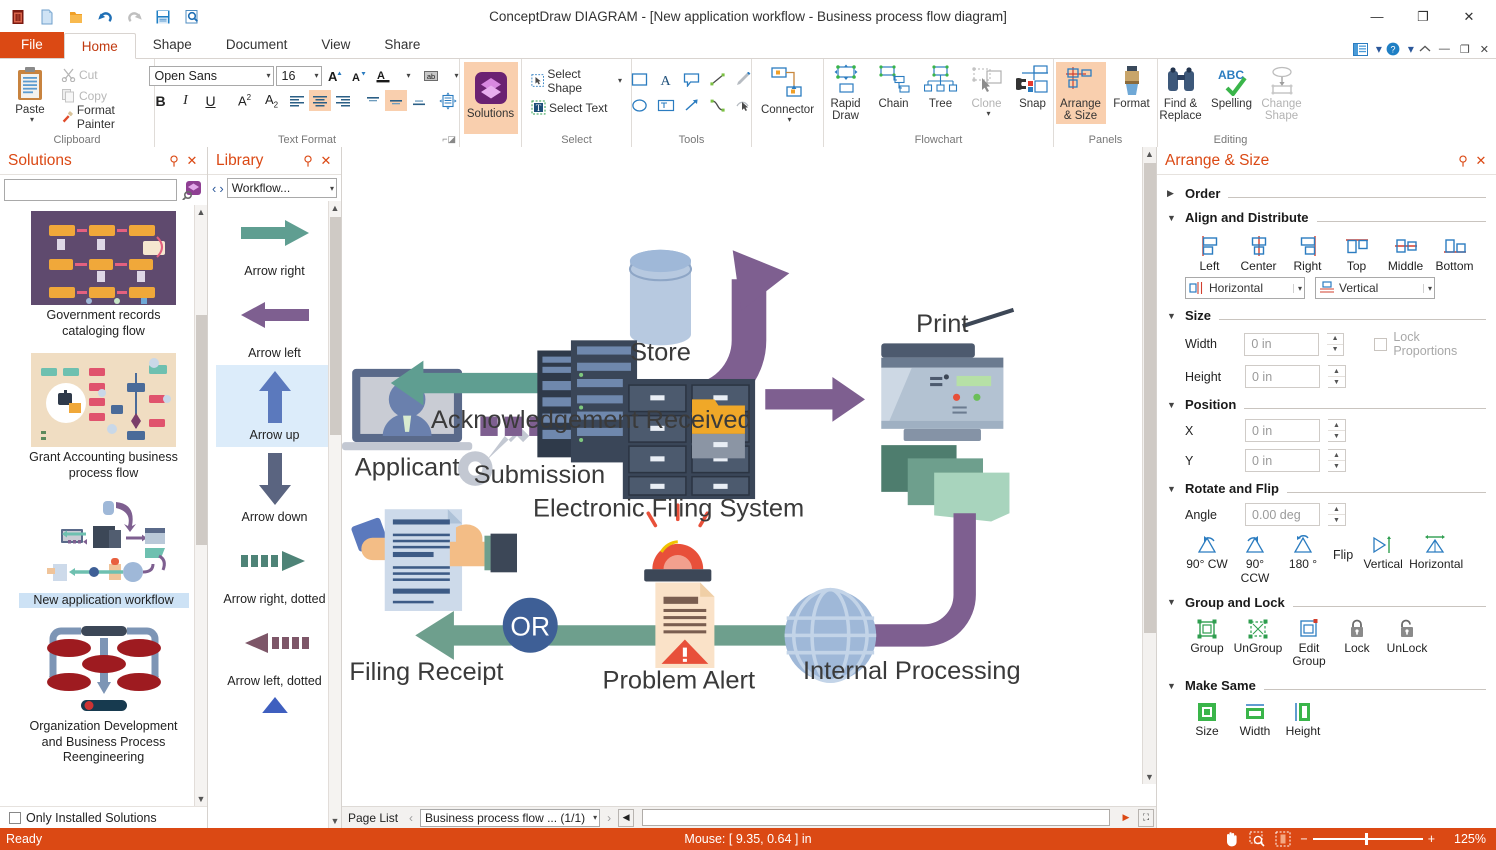  I want to click on zoom-slider-knob, so click(1366, 839).